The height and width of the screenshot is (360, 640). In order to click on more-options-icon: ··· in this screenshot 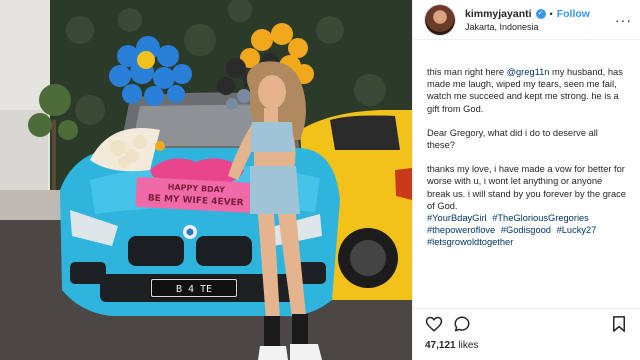, I will do `click(623, 20)`.